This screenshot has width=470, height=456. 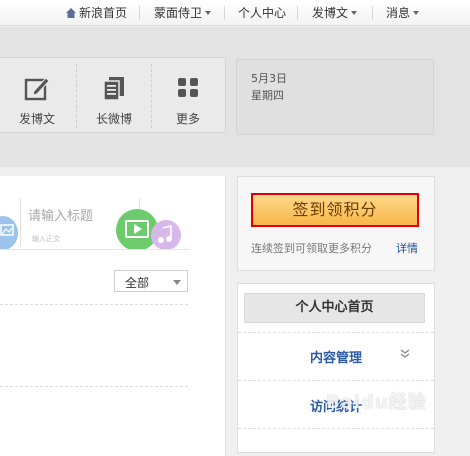 What do you see at coordinates (311, 248) in the screenshot?
I see `signin-tip: 连续签到可领取更多积分` at bounding box center [311, 248].